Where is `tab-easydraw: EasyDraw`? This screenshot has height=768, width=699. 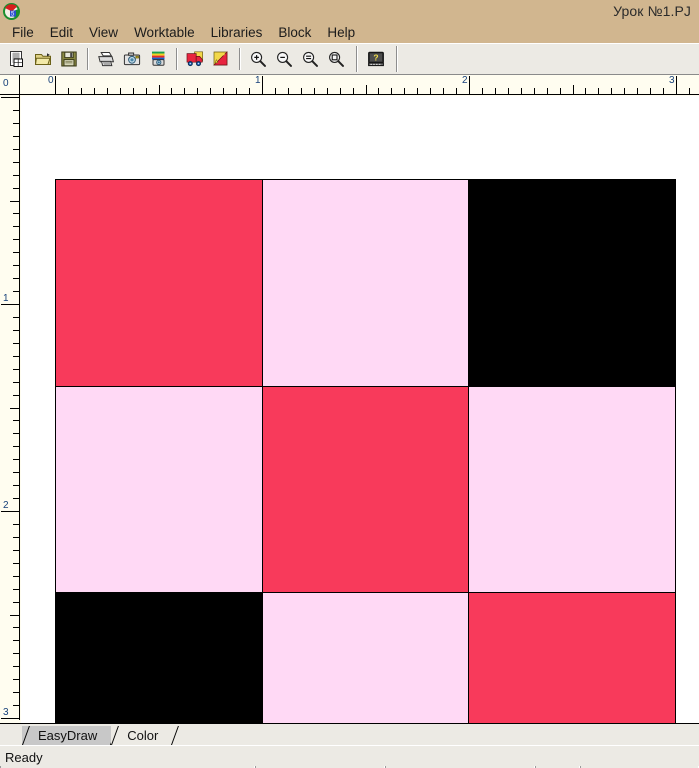 tab-easydraw: EasyDraw is located at coordinates (67, 735).